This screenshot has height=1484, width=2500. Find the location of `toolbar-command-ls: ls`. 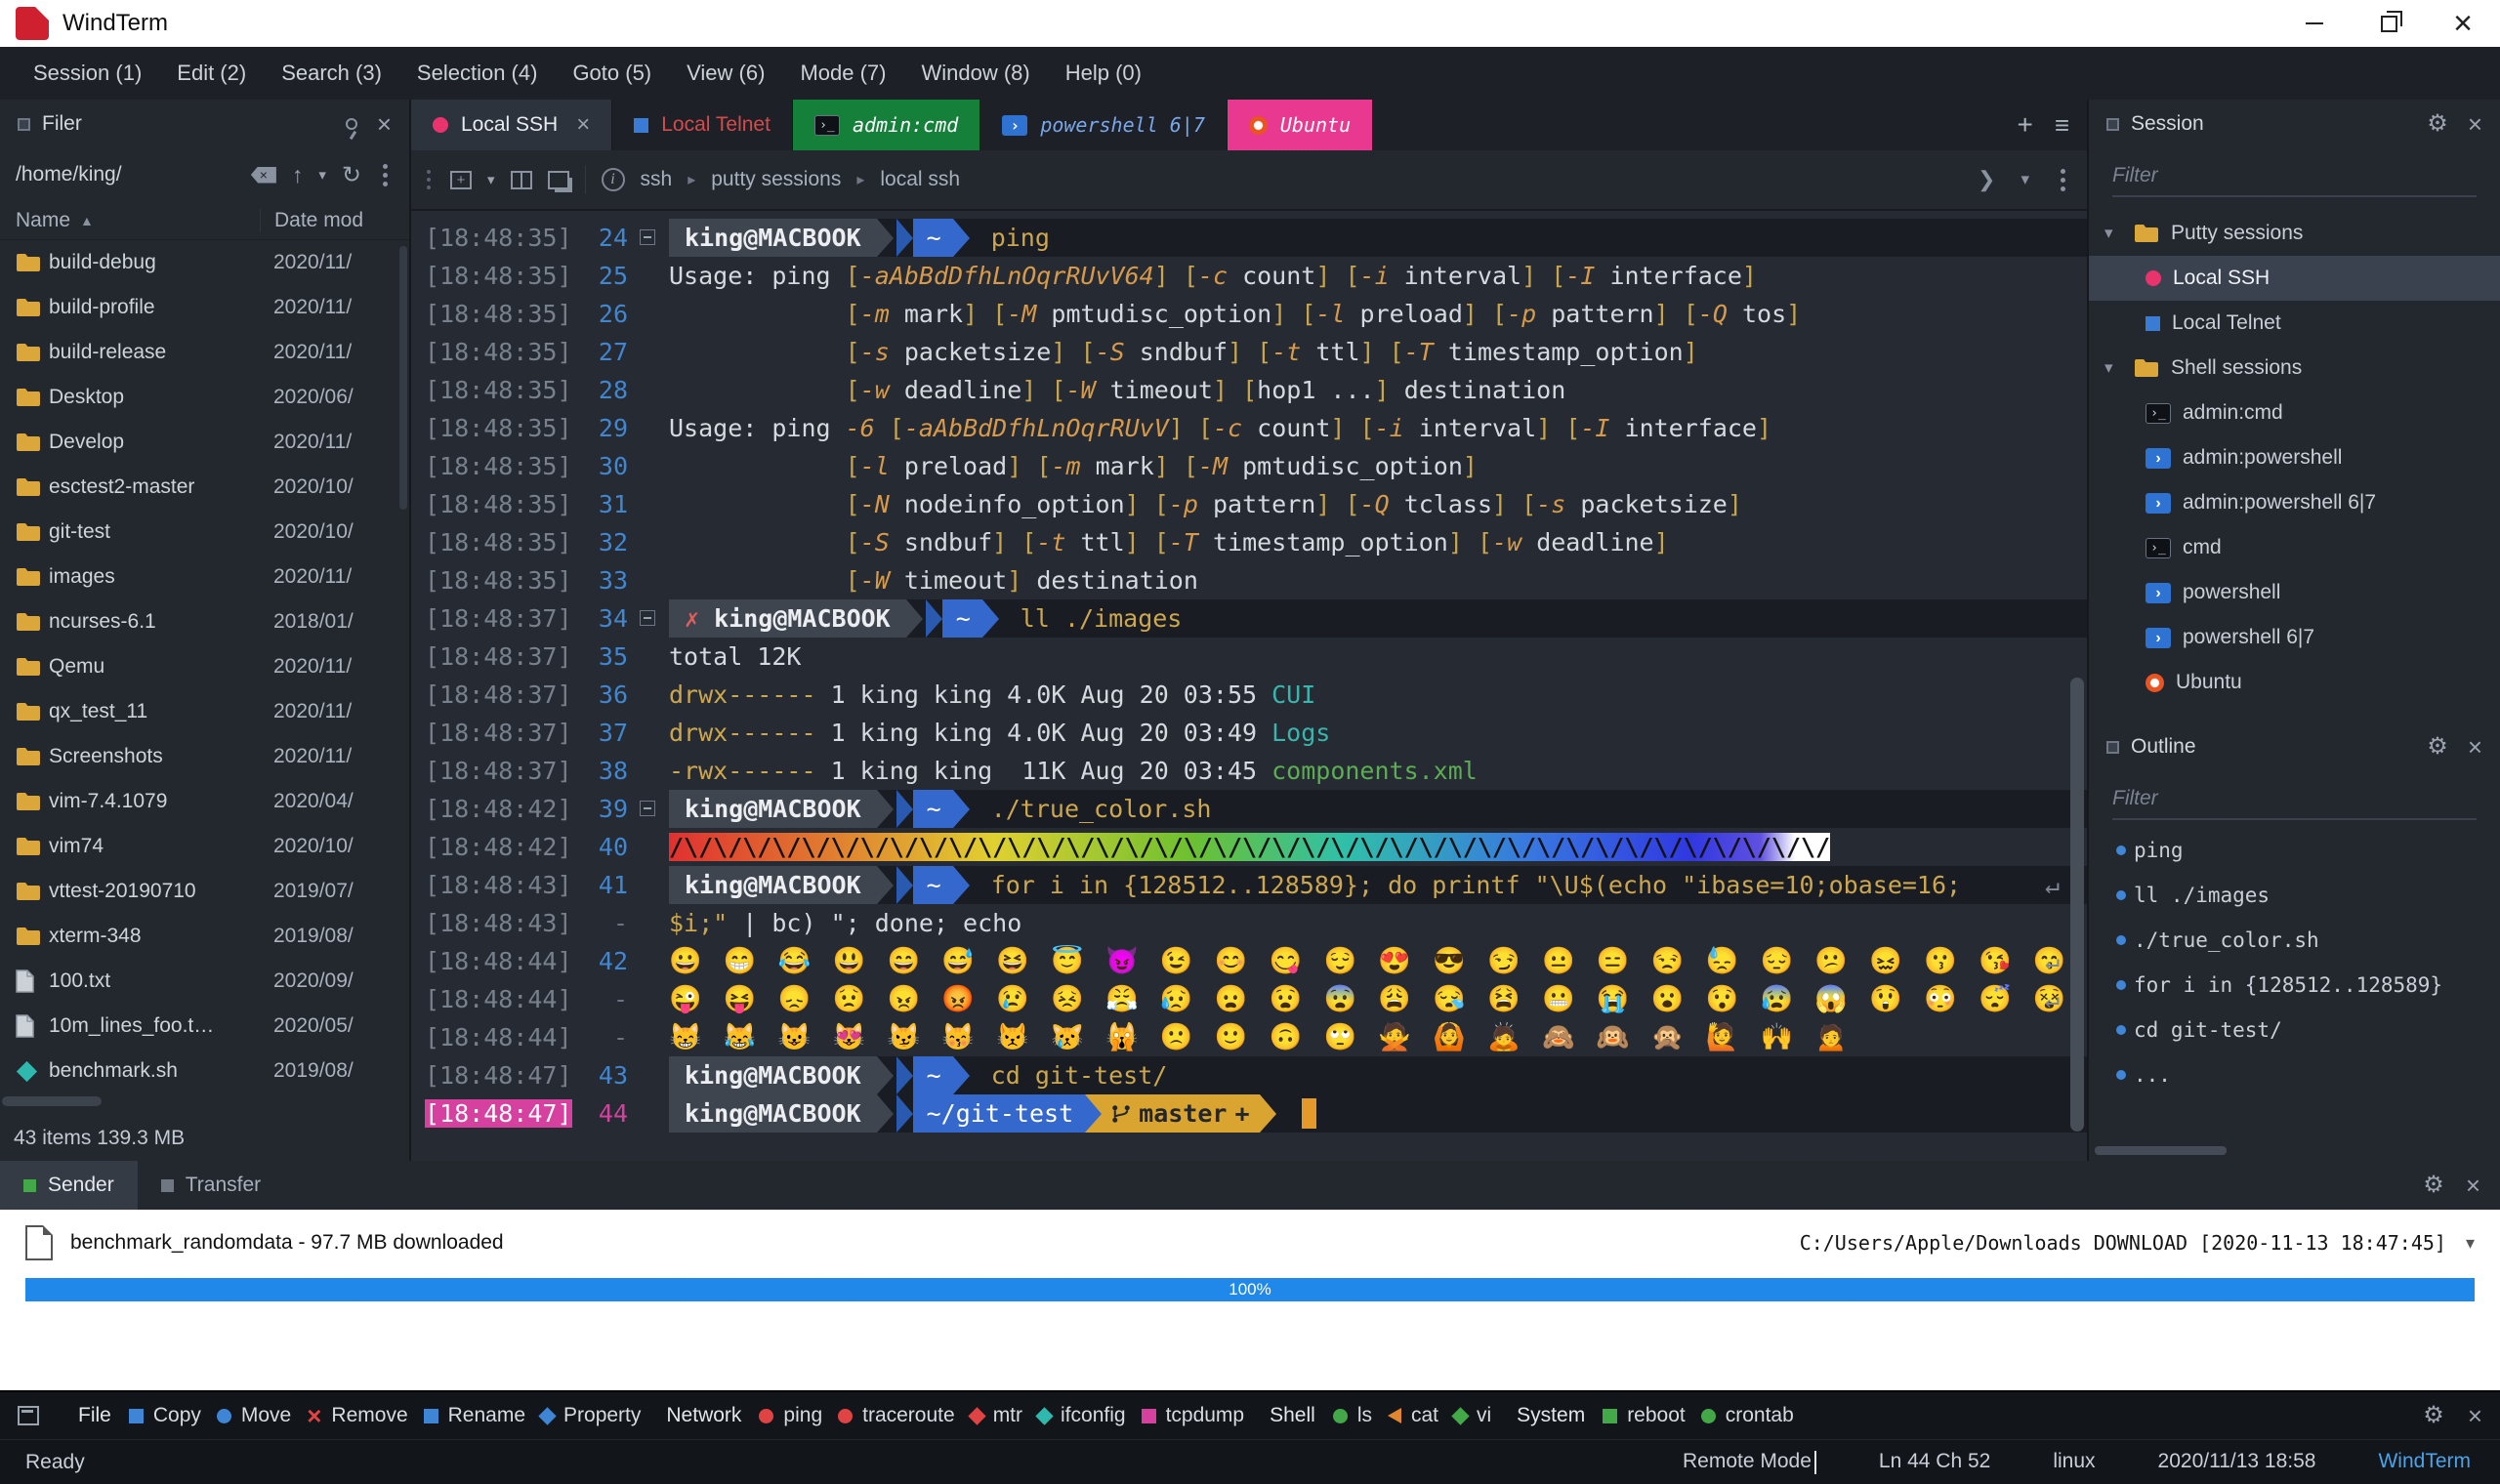

toolbar-command-ls: ls is located at coordinates (1352, 1416).